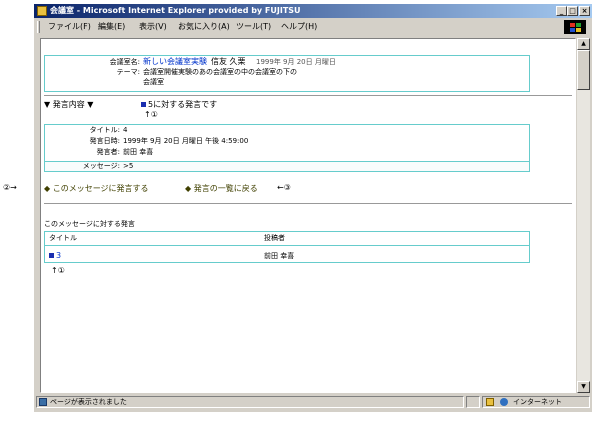 The height and width of the screenshot is (422, 600). What do you see at coordinates (179, 105) in the screenshot?
I see `reply-to-text: 5に対する発言です` at bounding box center [179, 105].